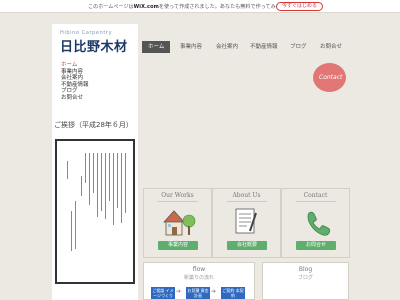 The width and height of the screenshot is (400, 300). What do you see at coordinates (331, 47) in the screenshot?
I see `nav-contact: お問合せ` at bounding box center [331, 47].